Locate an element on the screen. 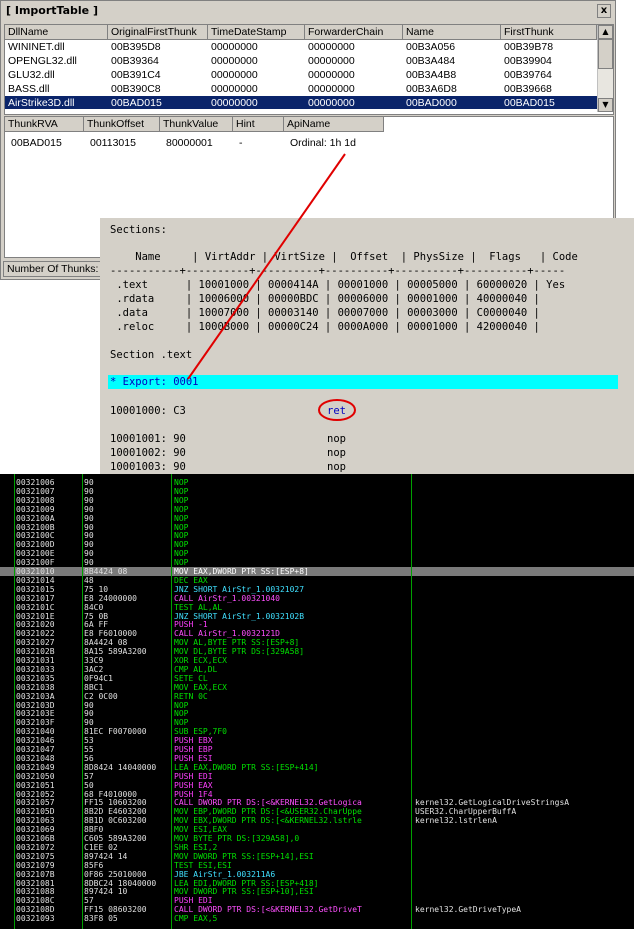  annotation-circle is located at coordinates (337, 410).